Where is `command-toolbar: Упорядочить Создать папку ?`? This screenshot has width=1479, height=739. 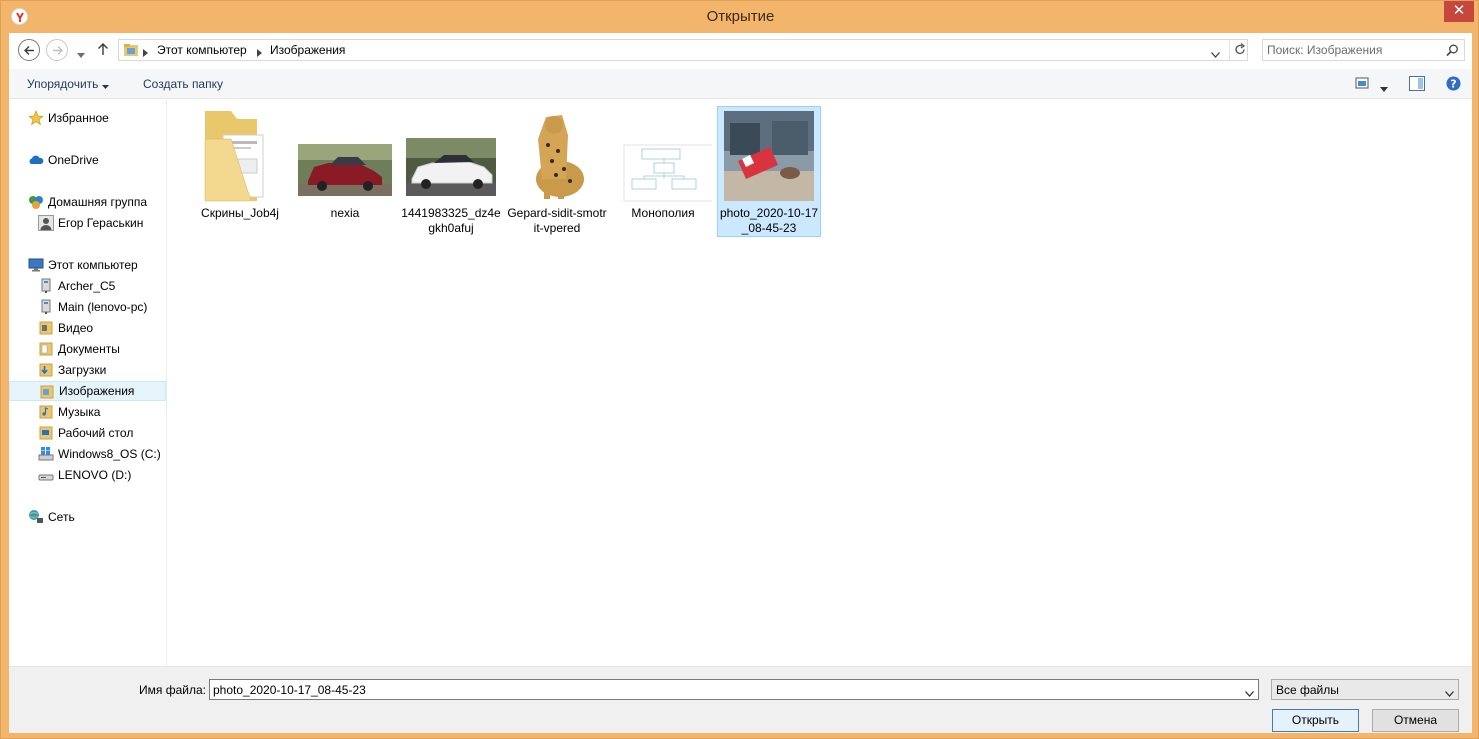 command-toolbar: Упорядочить Создать папку ? is located at coordinates (740, 84).